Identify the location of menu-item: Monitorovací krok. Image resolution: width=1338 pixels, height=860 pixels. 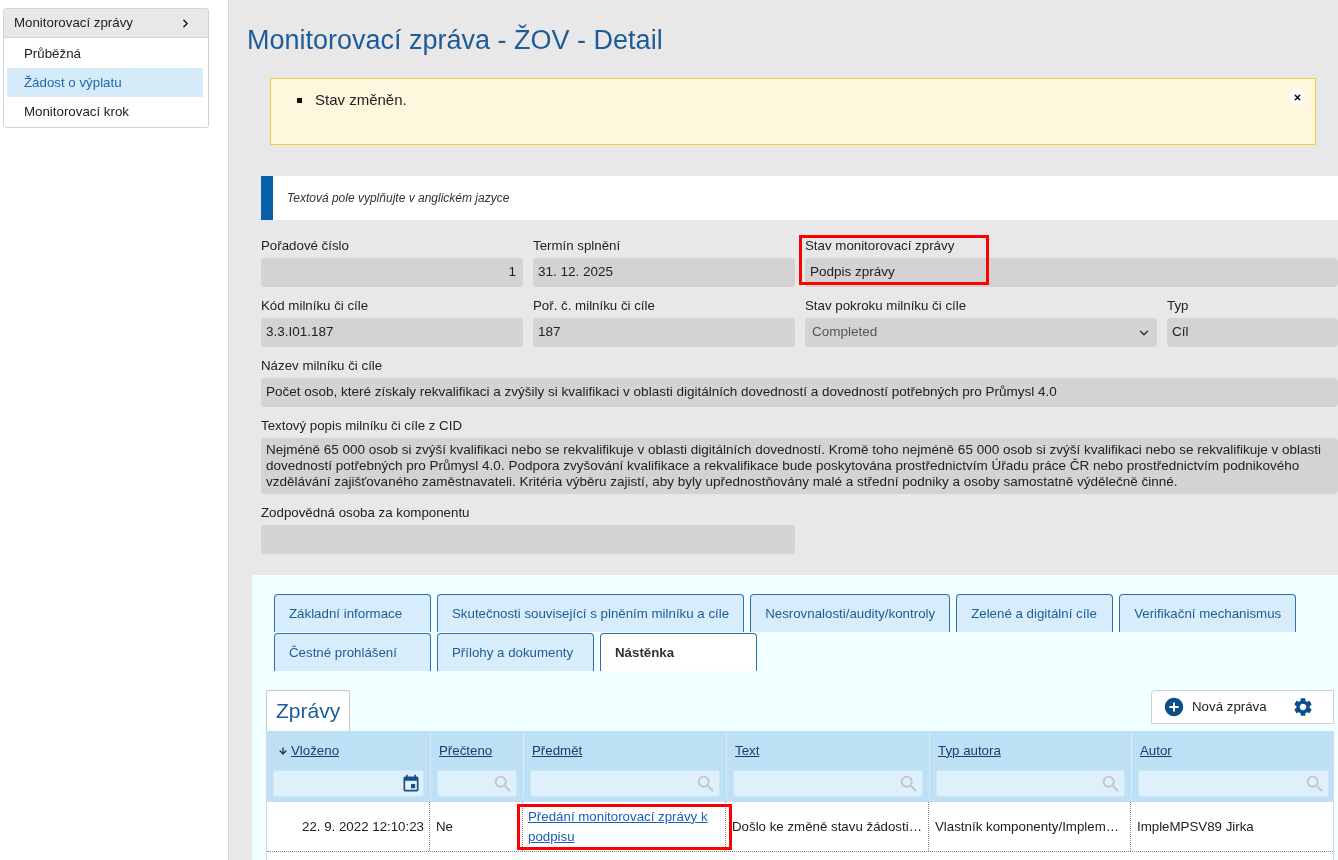
(105, 111).